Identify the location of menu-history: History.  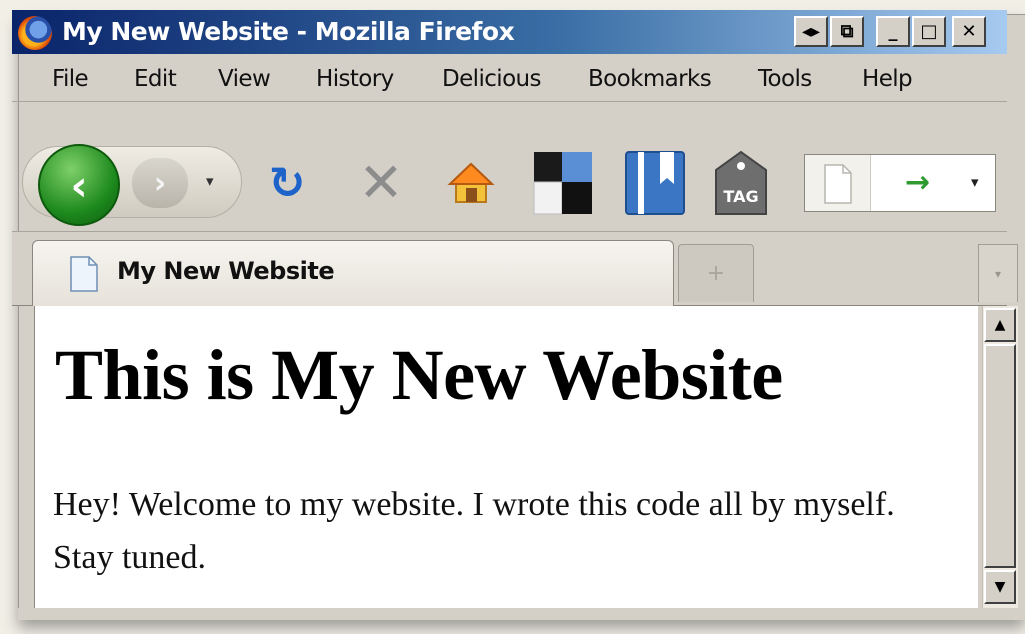
(355, 79).